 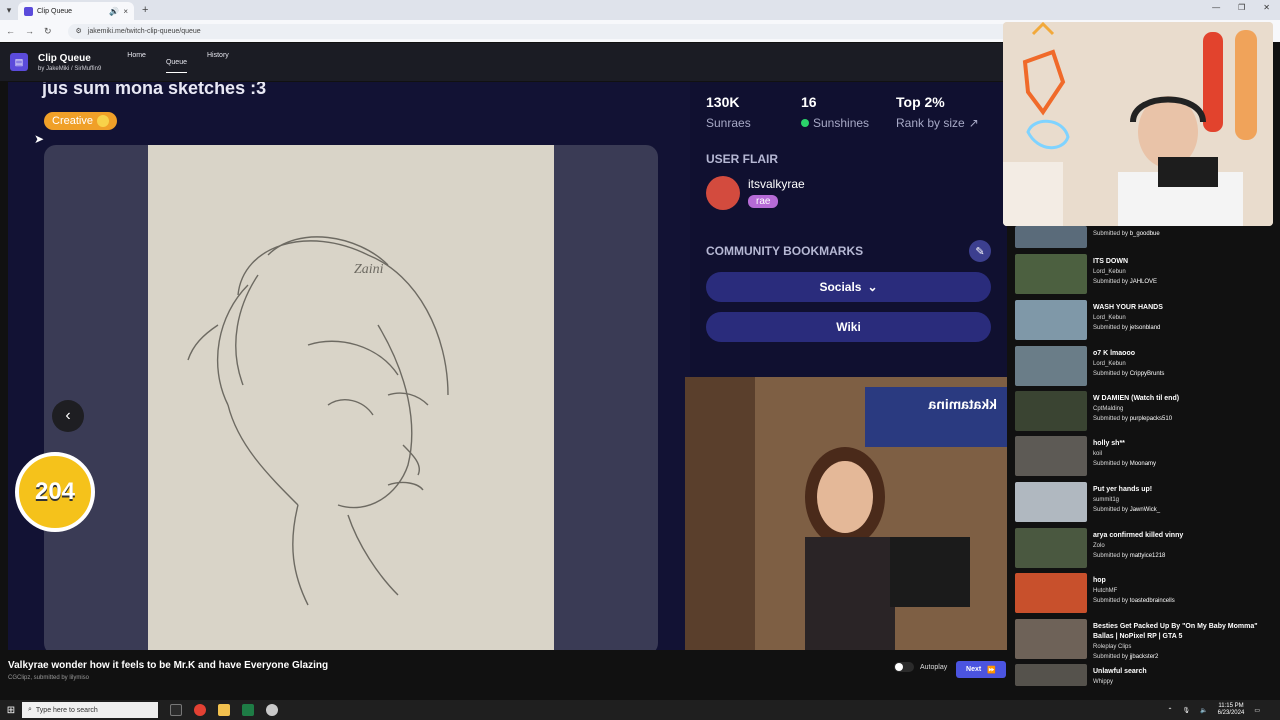 I want to click on microphone-icon: 🎙, so click(x=1187, y=710).